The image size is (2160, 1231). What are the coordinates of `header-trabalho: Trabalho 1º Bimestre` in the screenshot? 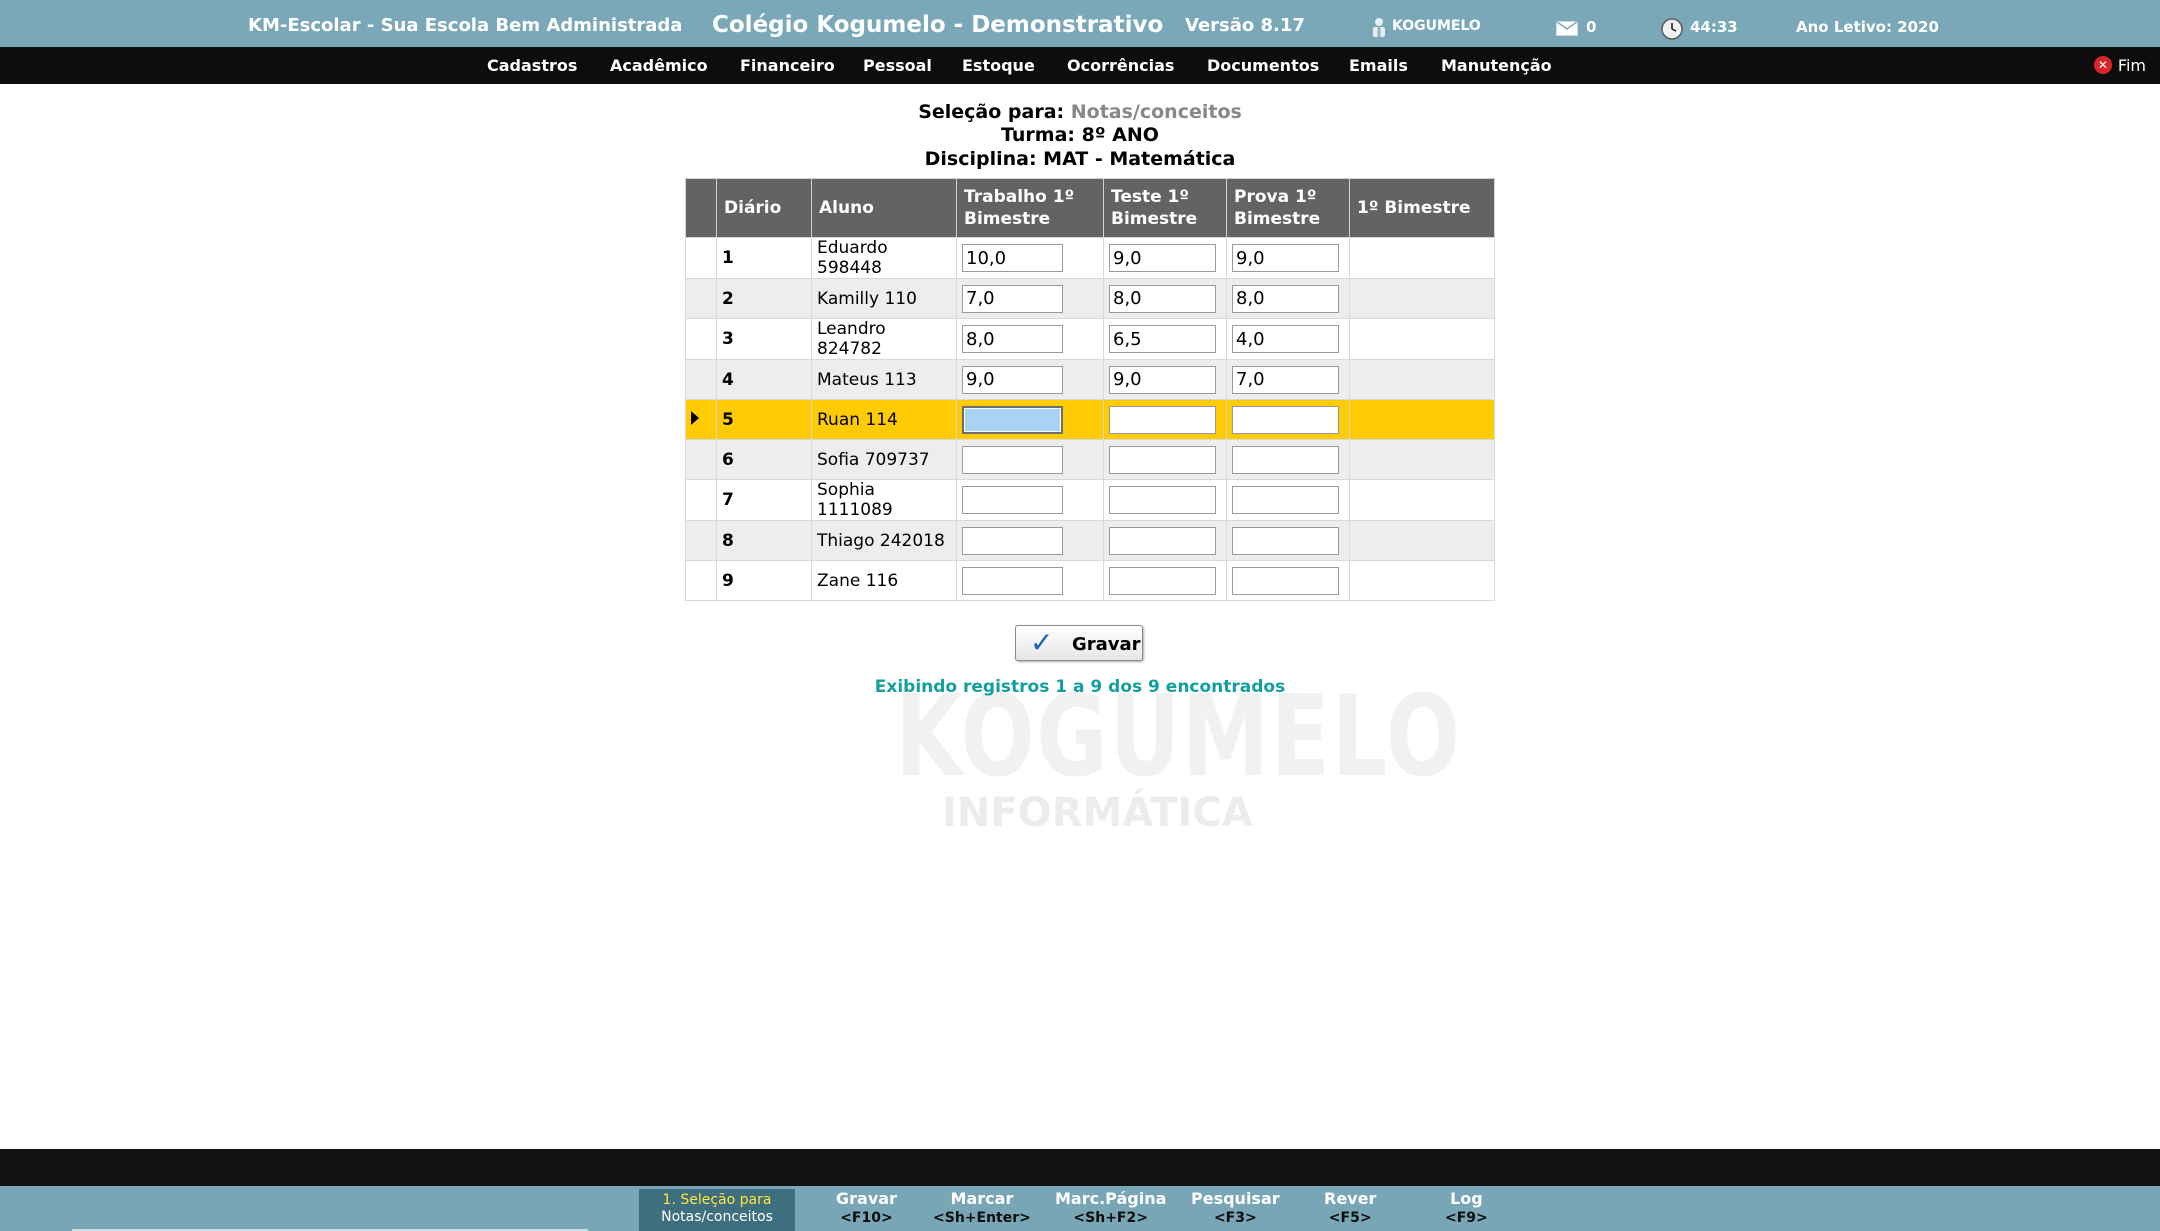 It's located at (1030, 208).